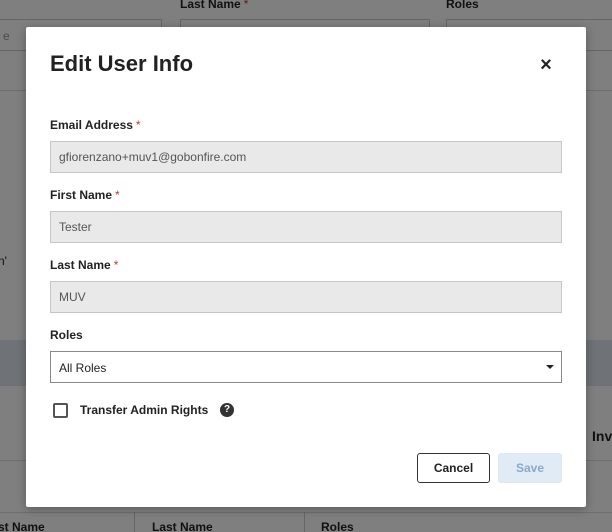 The image size is (612, 532). Describe the element at coordinates (546, 65) in the screenshot. I see `close-icon: ×` at that location.